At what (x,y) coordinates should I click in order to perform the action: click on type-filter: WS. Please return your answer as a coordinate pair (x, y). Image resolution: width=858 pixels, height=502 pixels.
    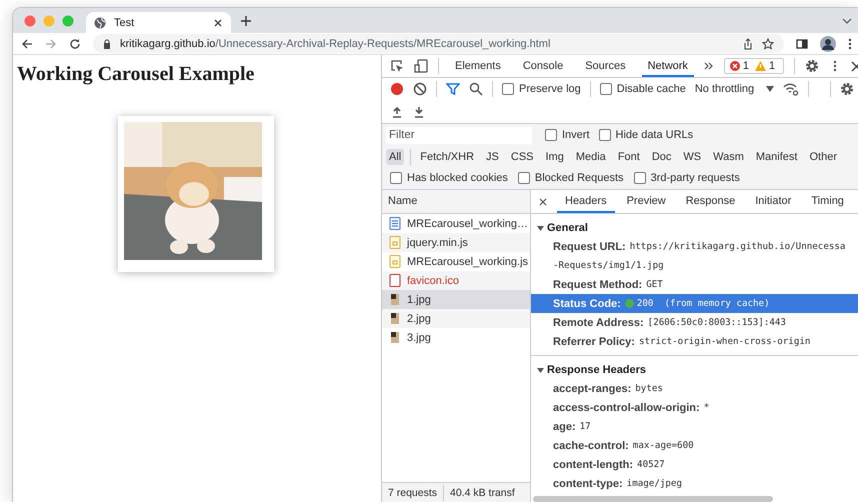
    Looking at the image, I should click on (692, 156).